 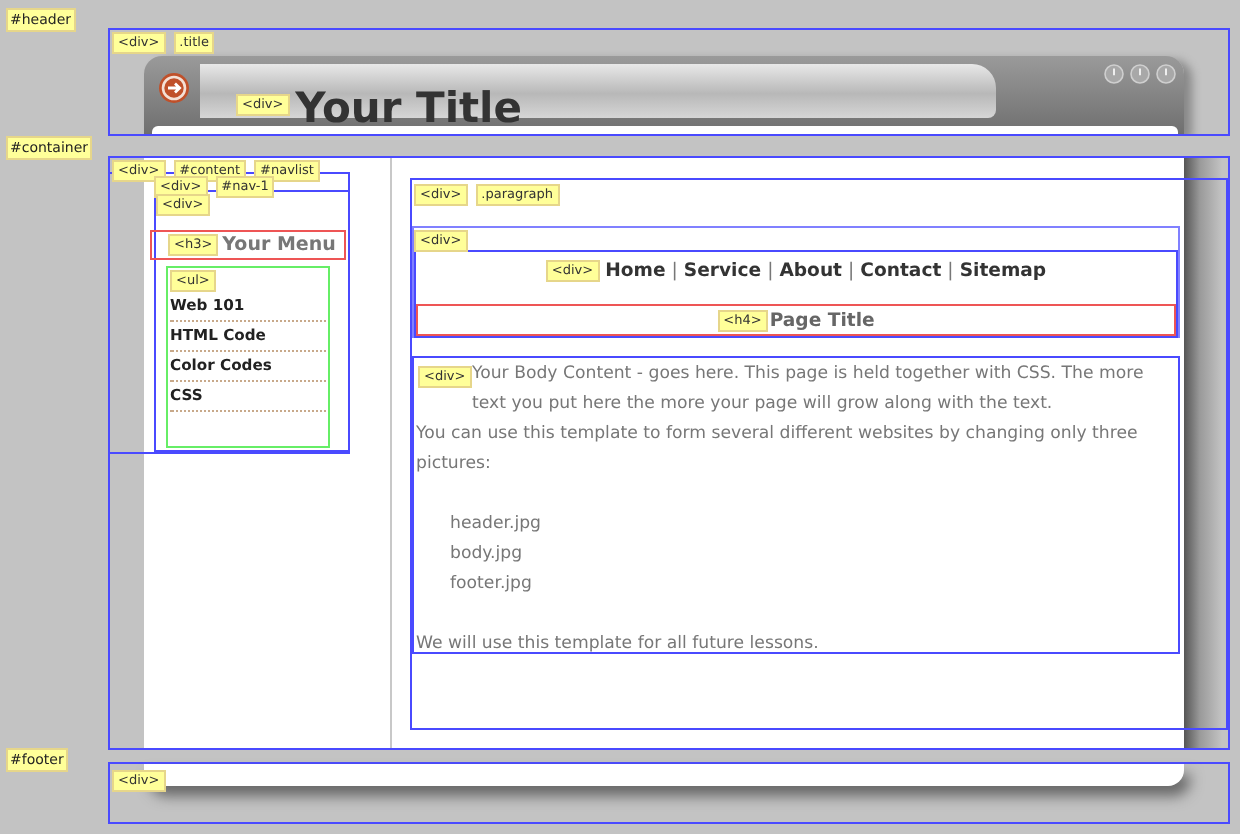 I want to click on nav-link: Sitemap, so click(x=1003, y=270).